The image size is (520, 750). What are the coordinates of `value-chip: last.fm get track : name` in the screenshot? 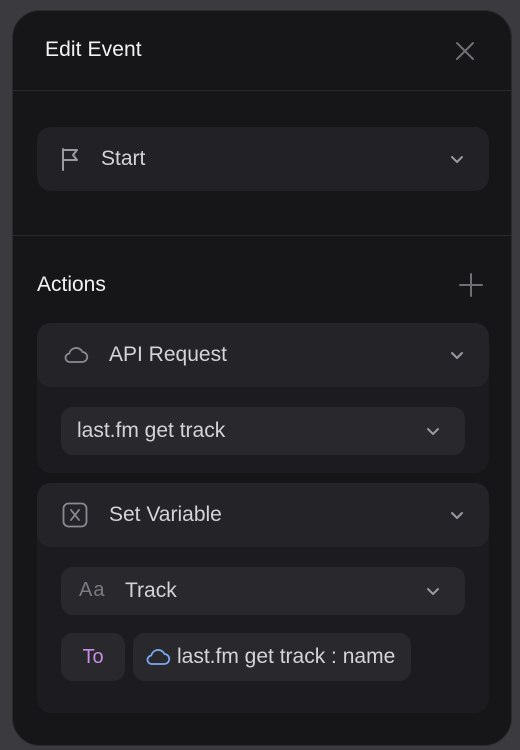 It's located at (272, 657).